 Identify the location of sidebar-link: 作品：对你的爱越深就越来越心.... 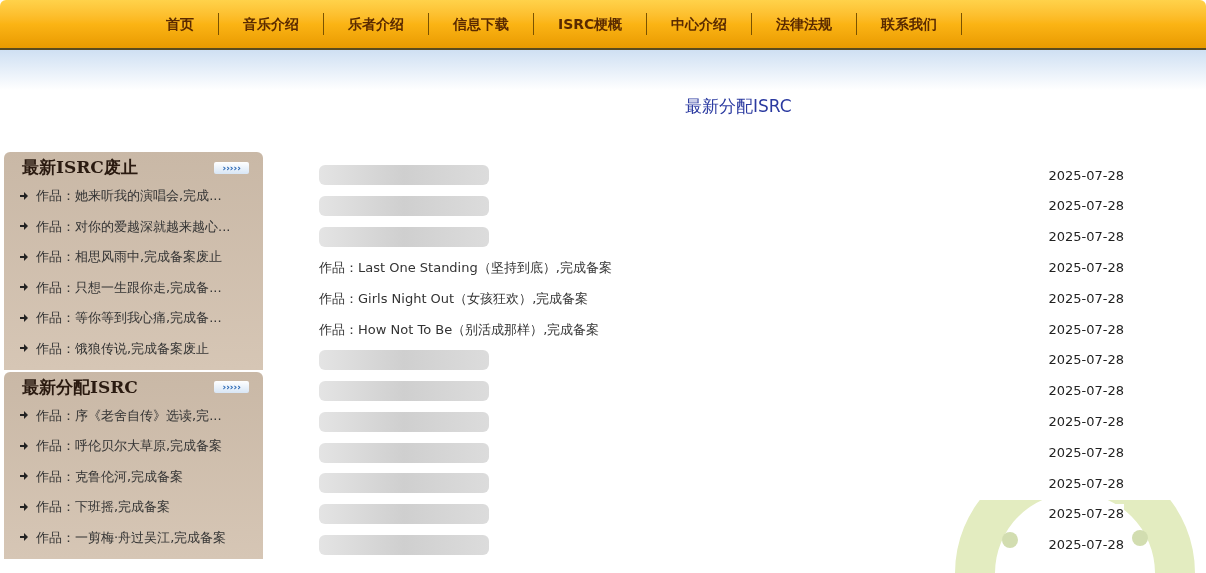
(133, 226).